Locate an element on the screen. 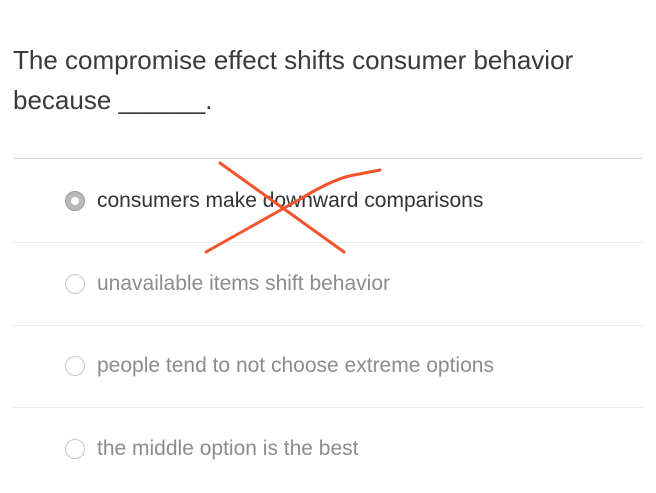 Image resolution: width=656 pixels, height=493 pixels. answer-option-label: consumers make downward comparisons is located at coordinates (290, 200).